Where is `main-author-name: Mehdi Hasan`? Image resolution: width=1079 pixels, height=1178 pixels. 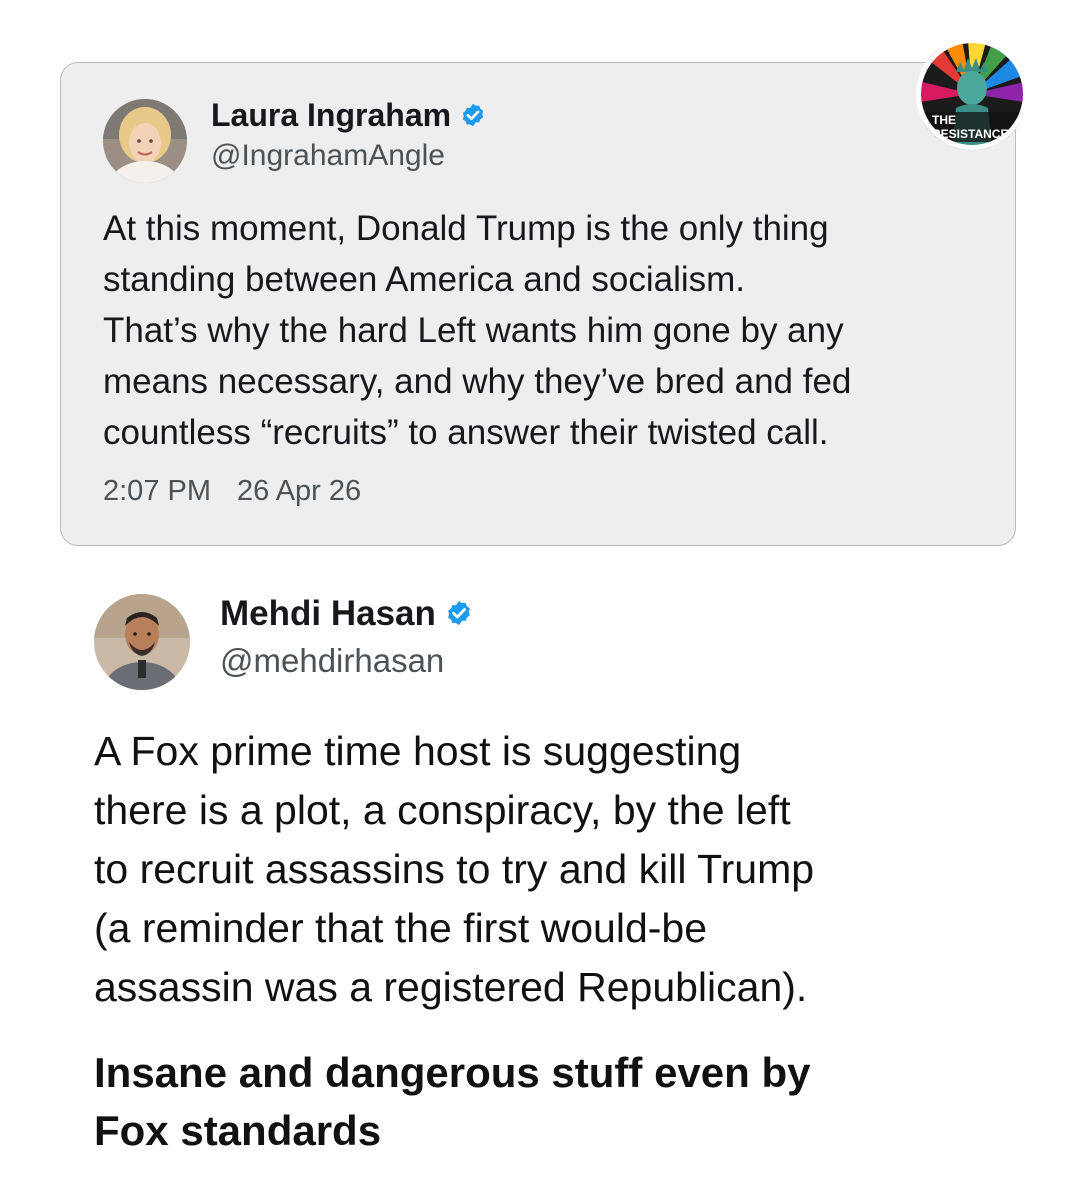
main-author-name: Mehdi Hasan is located at coordinates (328, 614).